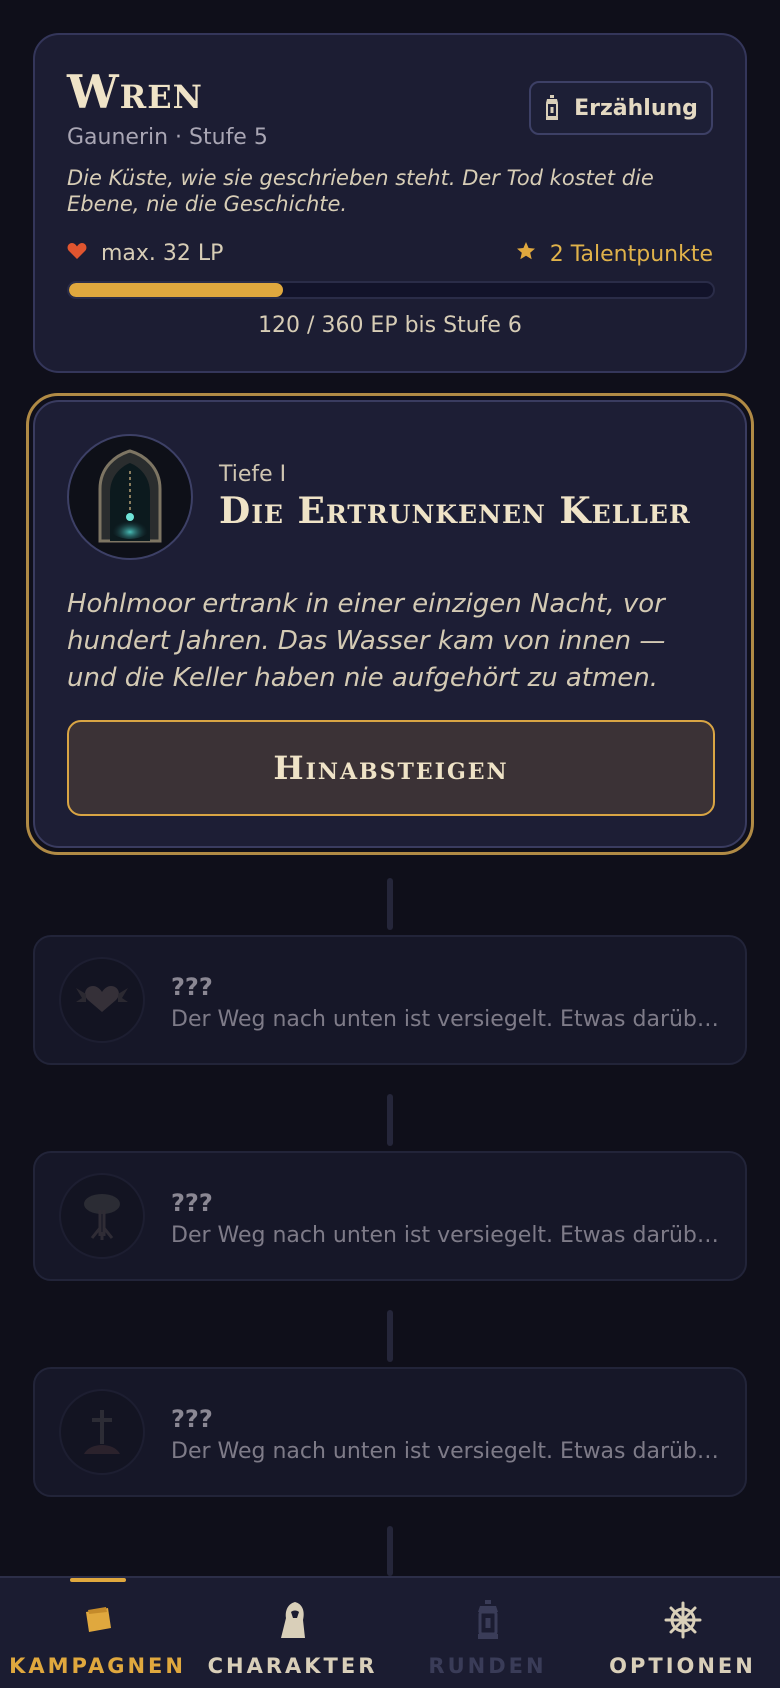 Image resolution: width=780 pixels, height=1688 pixels. Describe the element at coordinates (102, 1000) in the screenshot. I see `winged-heart-emblem-icon` at that location.